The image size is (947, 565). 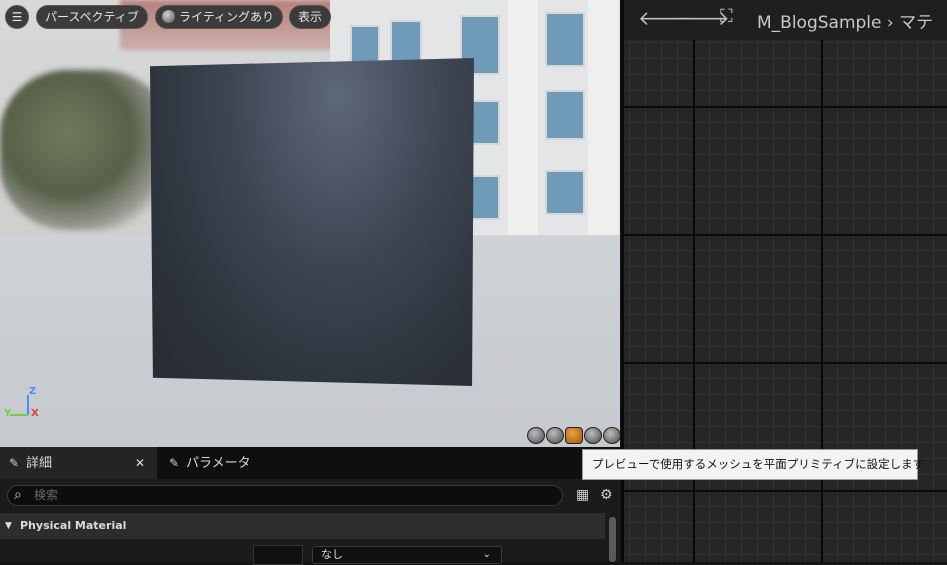 I want to click on axis-y-line, so click(x=19, y=415).